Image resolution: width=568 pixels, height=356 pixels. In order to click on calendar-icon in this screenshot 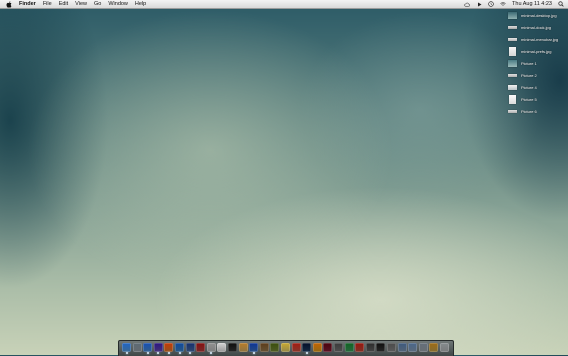, I will do `click(222, 347)`.